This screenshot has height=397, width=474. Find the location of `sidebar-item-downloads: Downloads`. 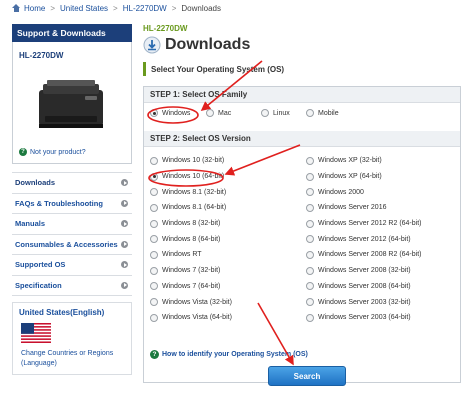

sidebar-item-downloads: Downloads is located at coordinates (72, 183).